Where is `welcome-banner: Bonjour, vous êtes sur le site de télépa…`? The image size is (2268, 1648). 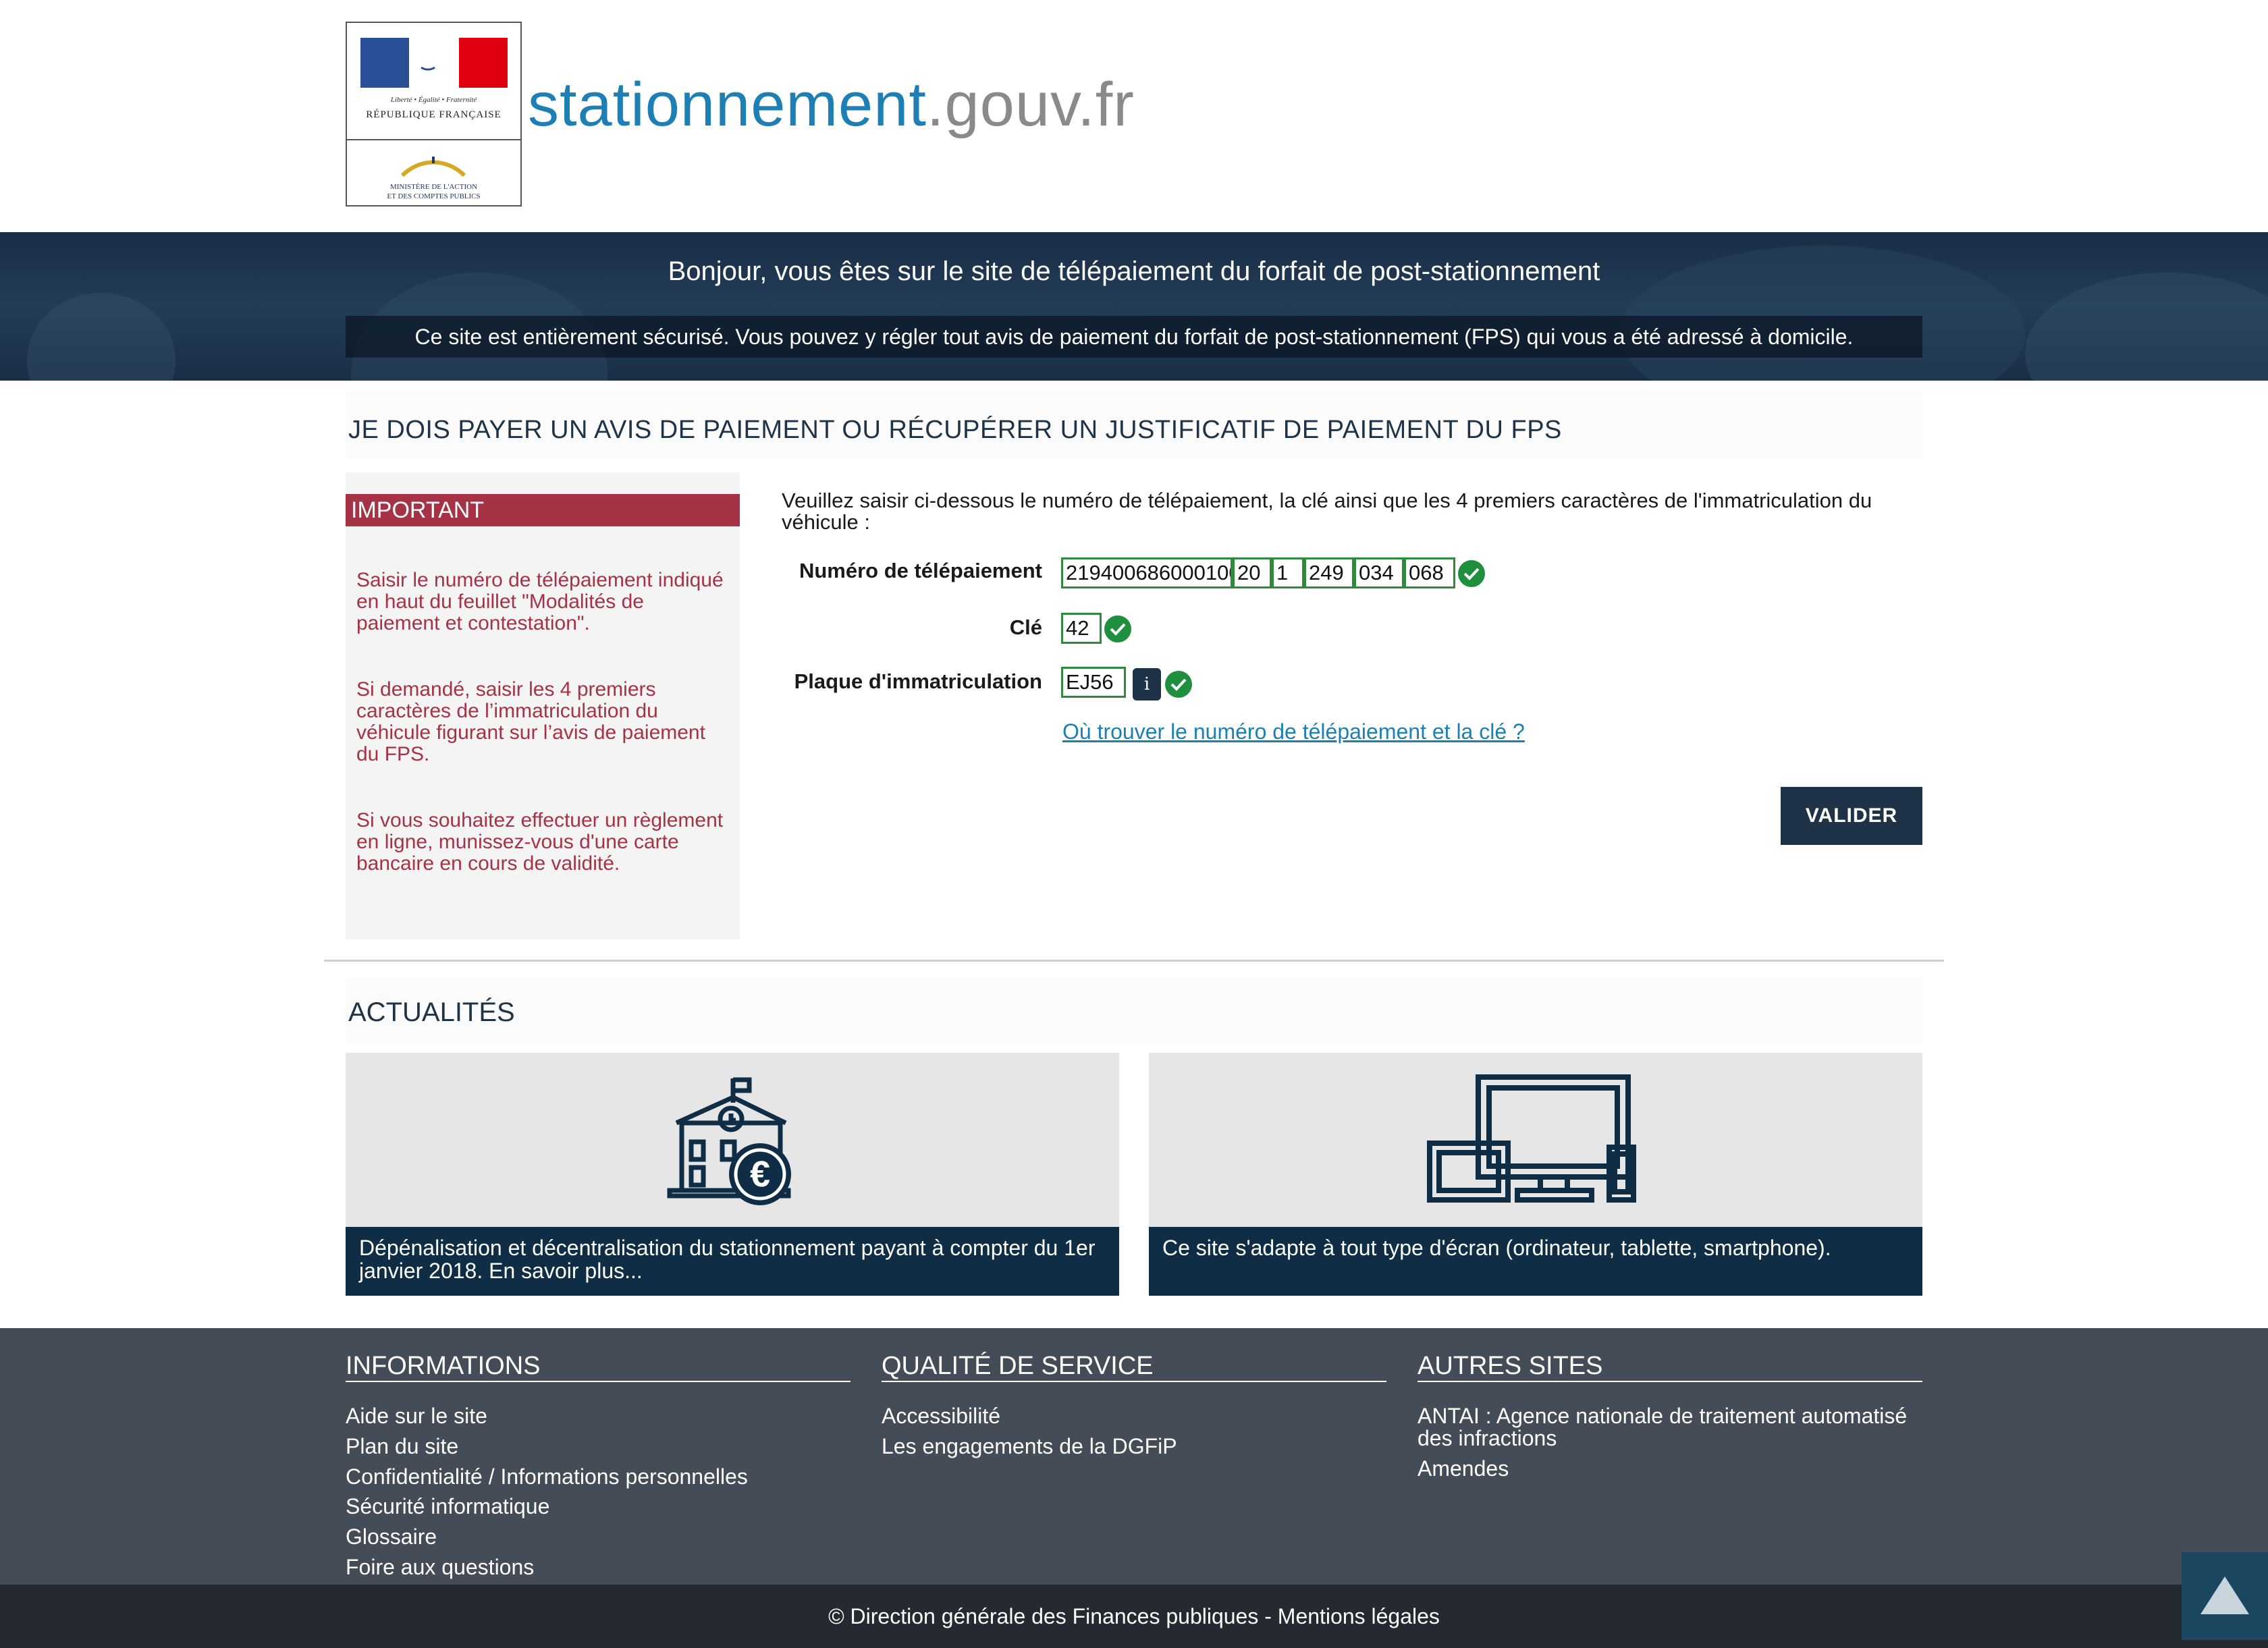 welcome-banner: Bonjour, vous êtes sur le site de télépa… is located at coordinates (1134, 306).